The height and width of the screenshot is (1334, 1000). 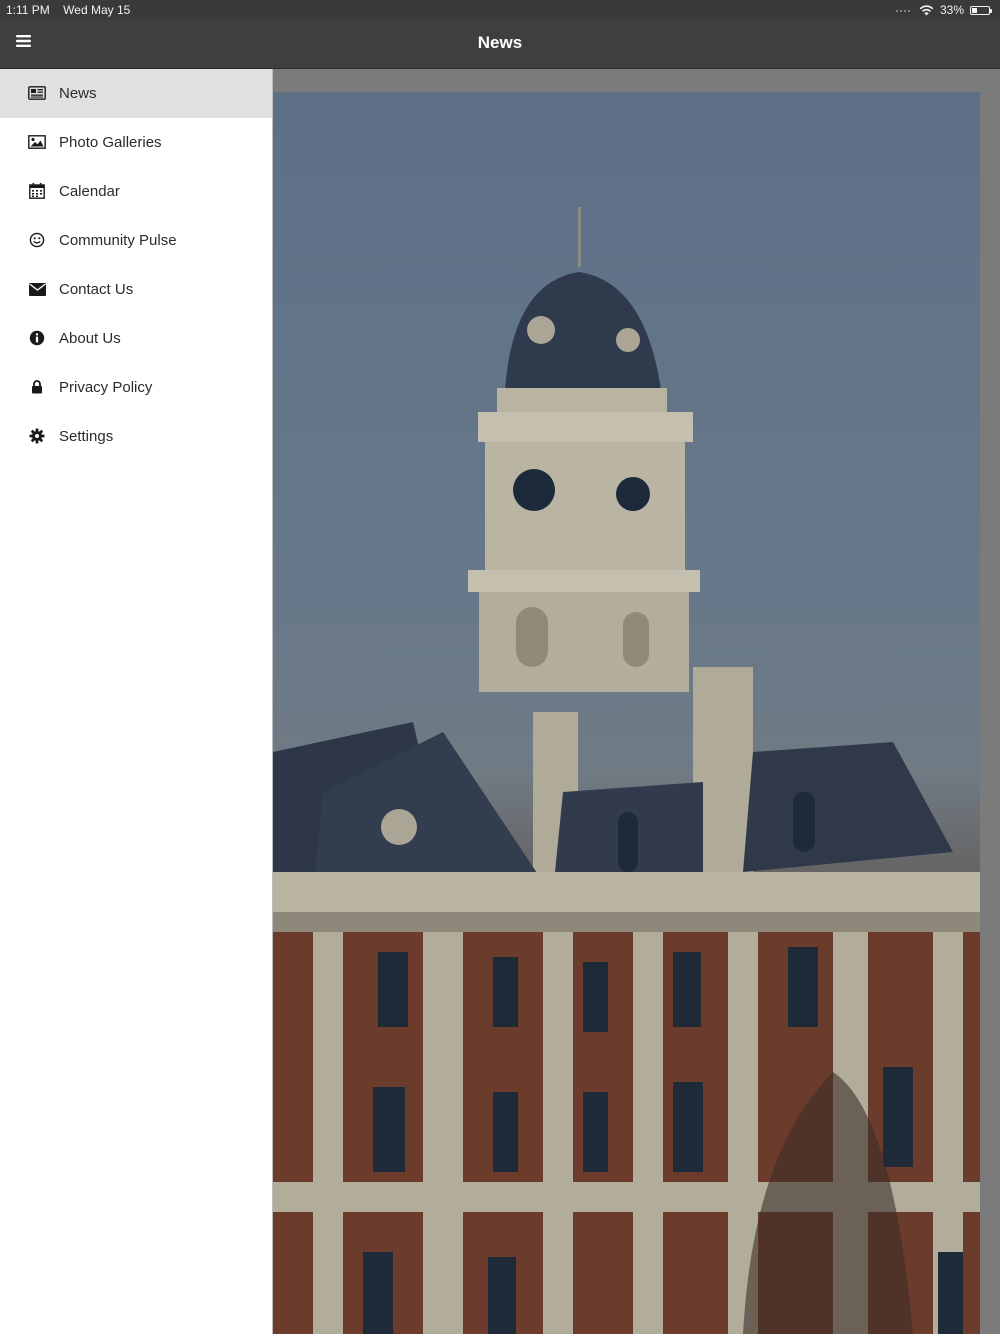 What do you see at coordinates (136, 338) in the screenshot?
I see `drawer-item-about-us: About Us` at bounding box center [136, 338].